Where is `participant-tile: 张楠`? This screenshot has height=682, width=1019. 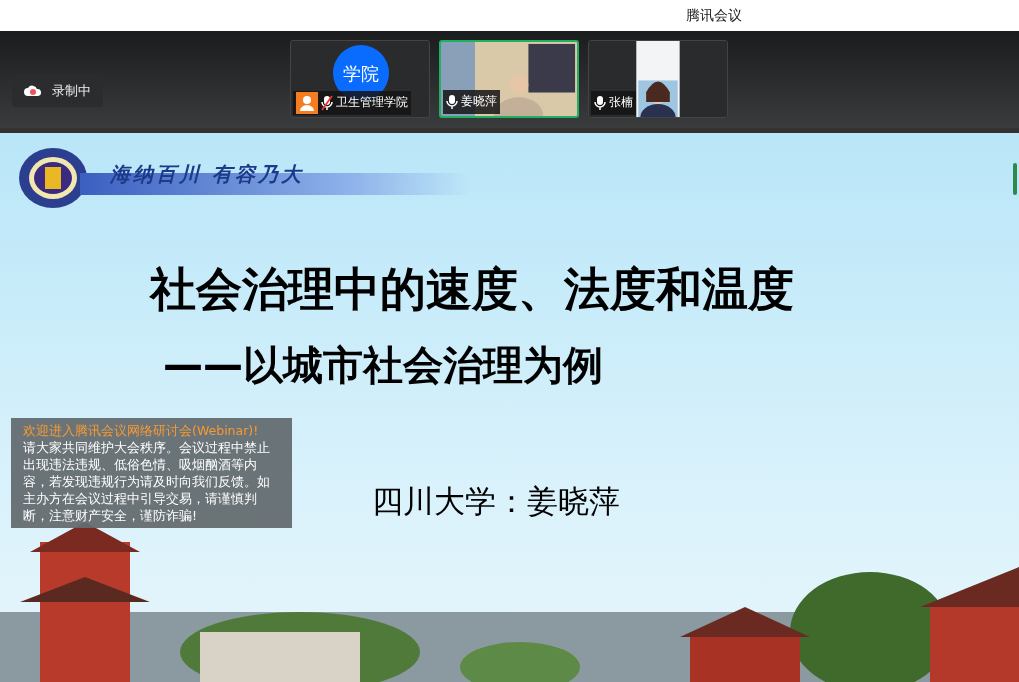
participant-tile: 张楠 is located at coordinates (658, 79).